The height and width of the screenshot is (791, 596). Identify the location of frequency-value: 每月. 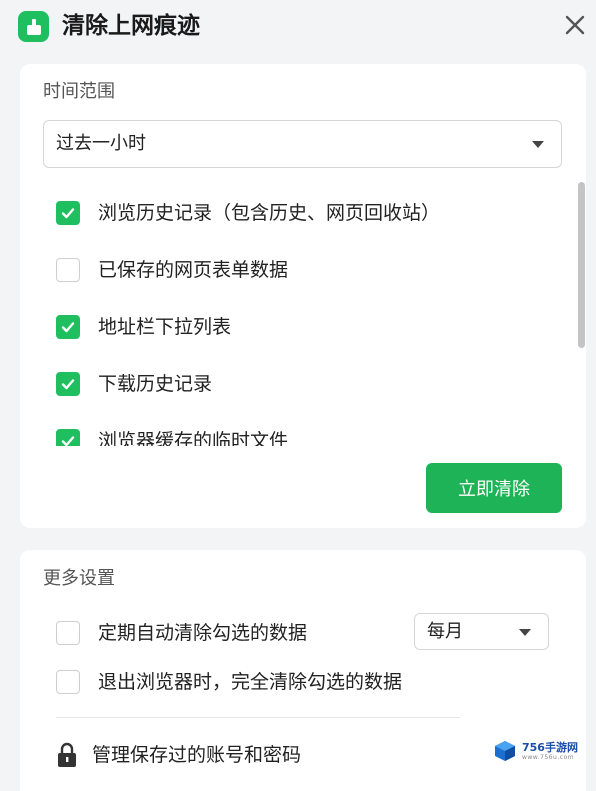
(445, 631).